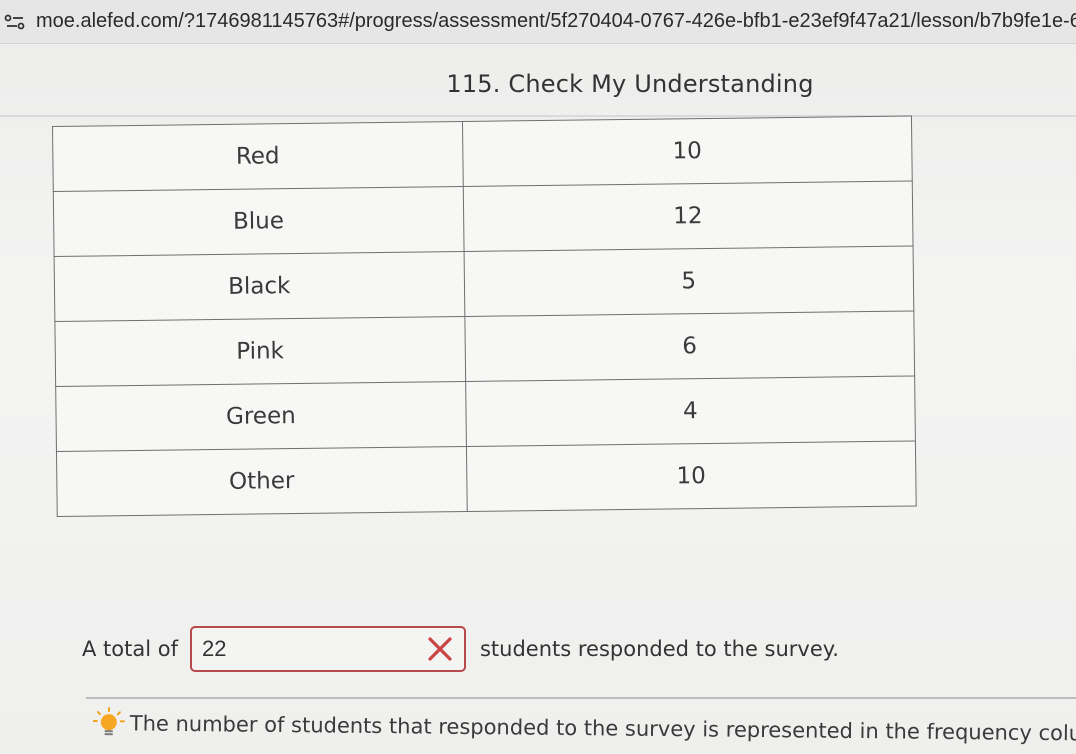 This screenshot has width=1076, height=754. Describe the element at coordinates (327, 649) in the screenshot. I see `answer-input: 22` at that location.